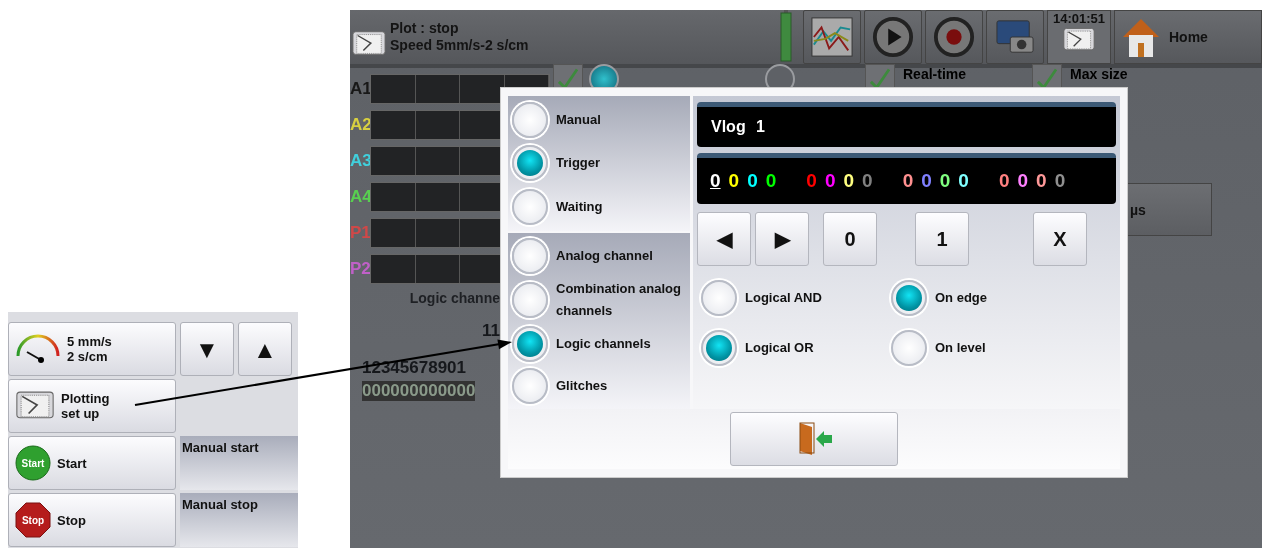 This screenshot has width=1262, height=548. What do you see at coordinates (207, 349) in the screenshot?
I see `step-button: ▼` at bounding box center [207, 349].